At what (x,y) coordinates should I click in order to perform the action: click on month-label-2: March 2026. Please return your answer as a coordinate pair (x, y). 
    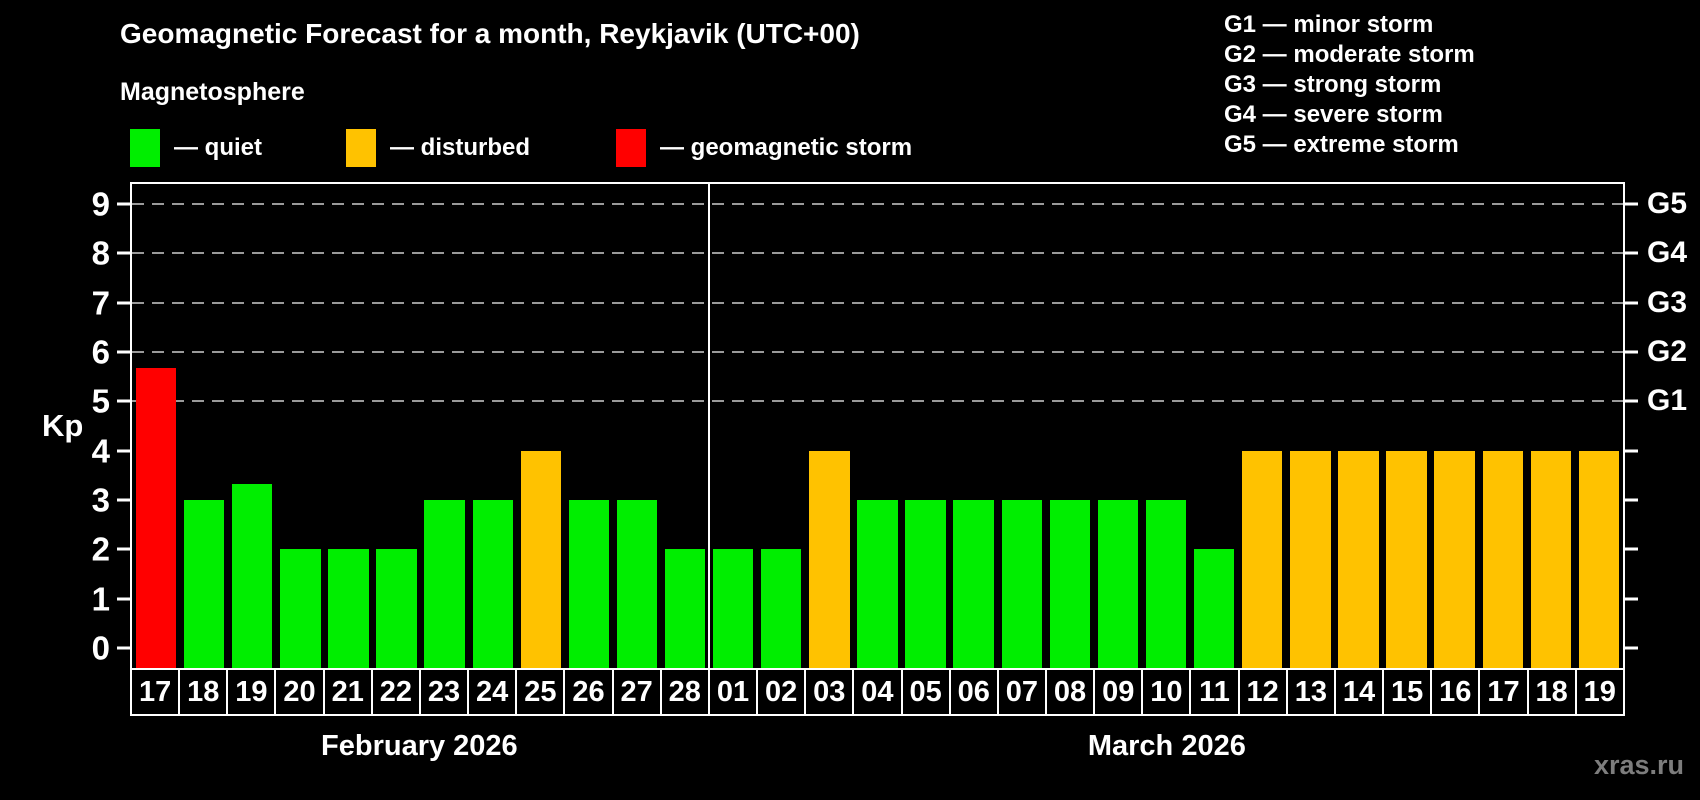
    Looking at the image, I should click on (1166, 746).